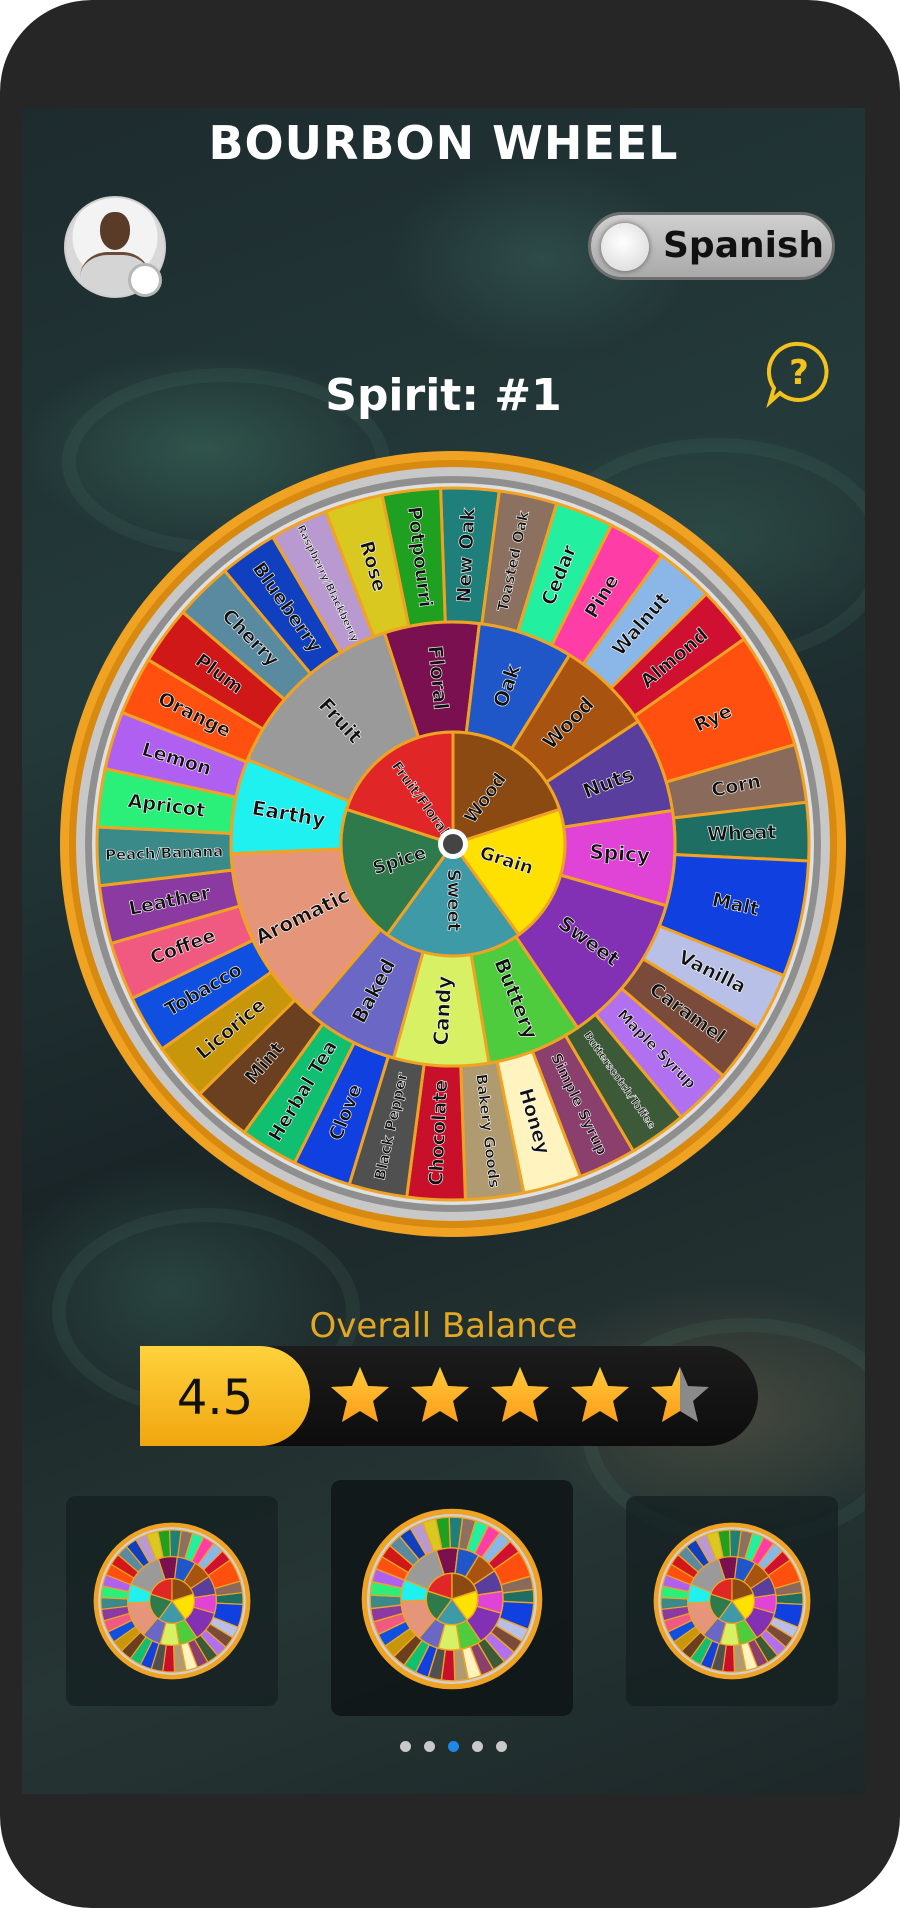 This screenshot has width=900, height=1908. What do you see at coordinates (466, 555) in the screenshot?
I see `outer-label: New Oak` at bounding box center [466, 555].